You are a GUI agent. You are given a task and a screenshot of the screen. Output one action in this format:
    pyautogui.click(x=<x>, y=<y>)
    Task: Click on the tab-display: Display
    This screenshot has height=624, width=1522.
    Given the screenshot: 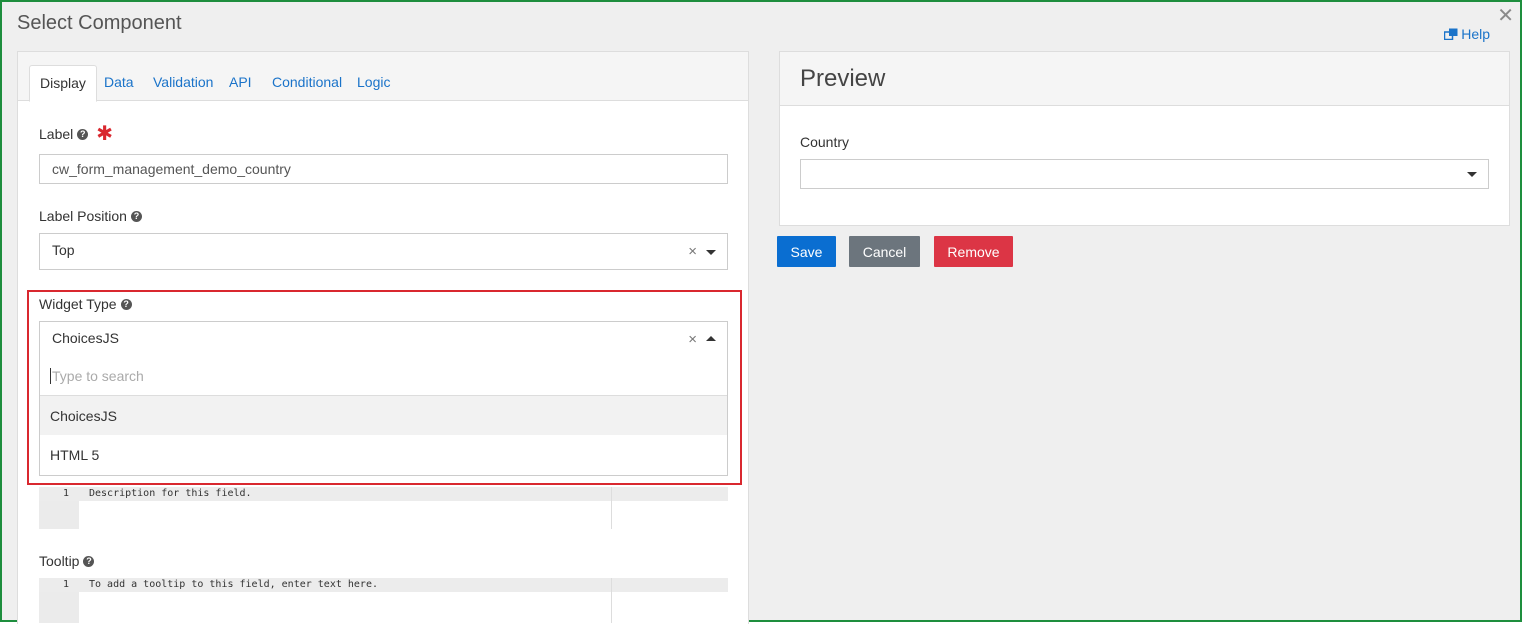 What is the action you would take?
    pyautogui.click(x=63, y=83)
    